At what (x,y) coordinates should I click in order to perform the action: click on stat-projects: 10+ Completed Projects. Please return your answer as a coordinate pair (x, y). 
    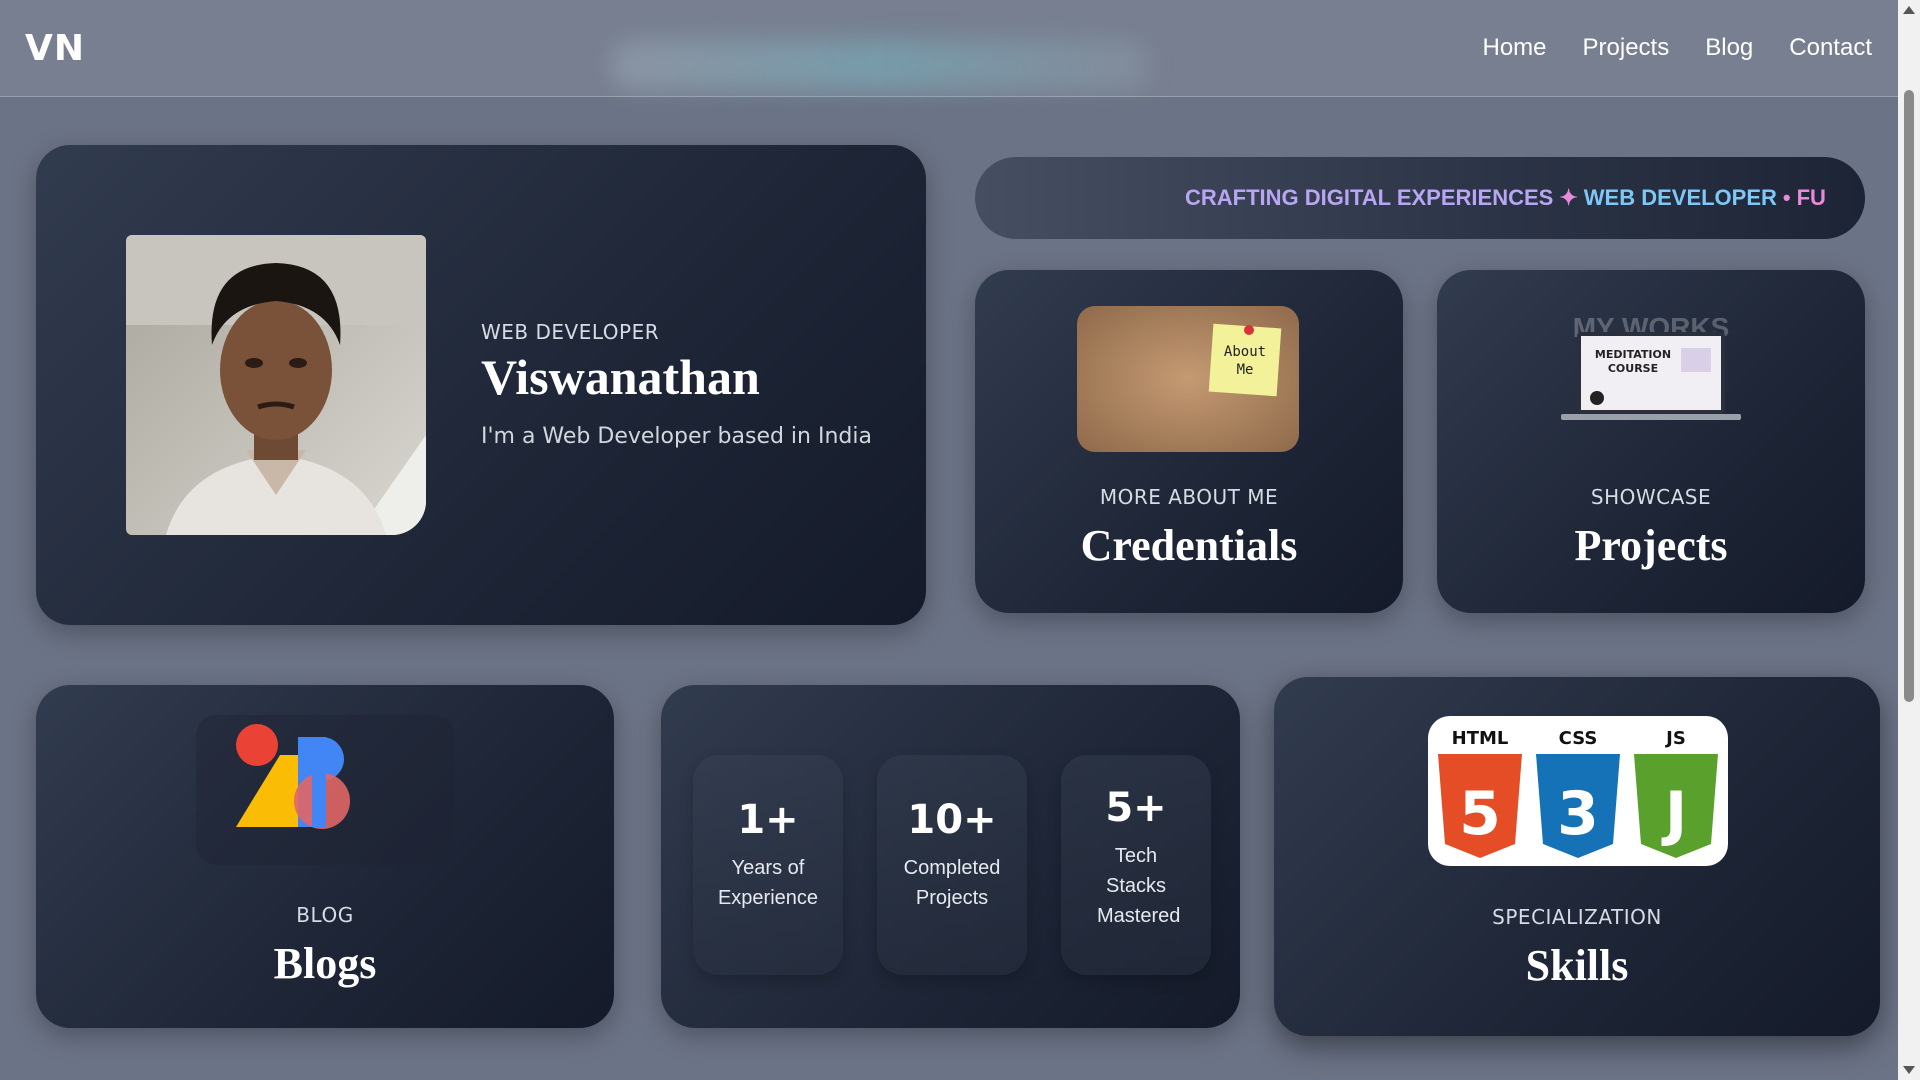
    Looking at the image, I should click on (952, 865).